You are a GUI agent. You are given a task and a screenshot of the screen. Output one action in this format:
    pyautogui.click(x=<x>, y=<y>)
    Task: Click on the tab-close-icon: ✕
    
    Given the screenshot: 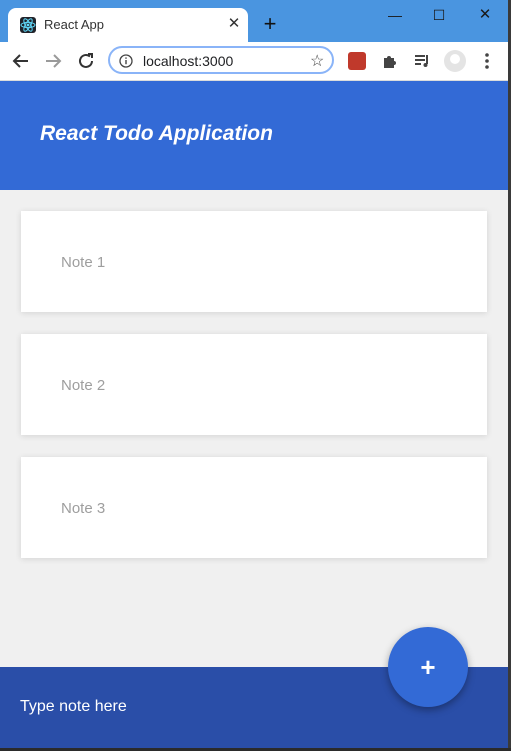 What is the action you would take?
    pyautogui.click(x=234, y=24)
    